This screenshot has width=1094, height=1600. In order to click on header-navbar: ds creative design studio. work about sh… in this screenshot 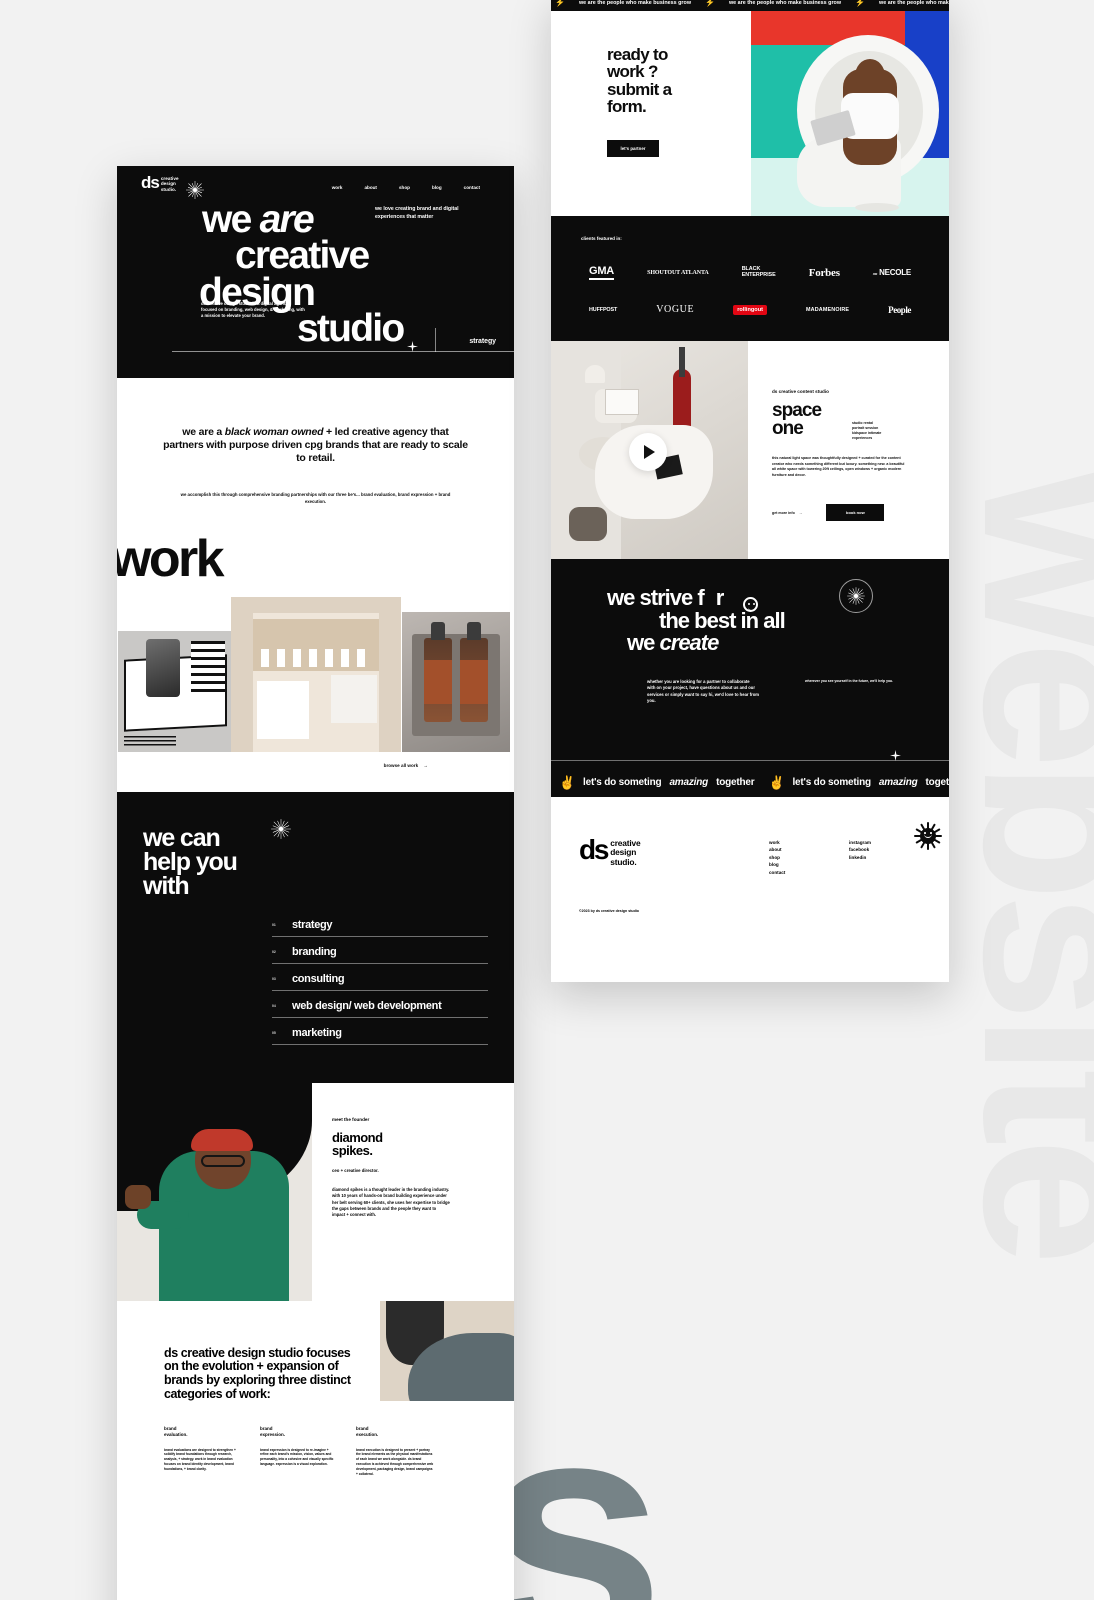, I will do `click(315, 179)`.